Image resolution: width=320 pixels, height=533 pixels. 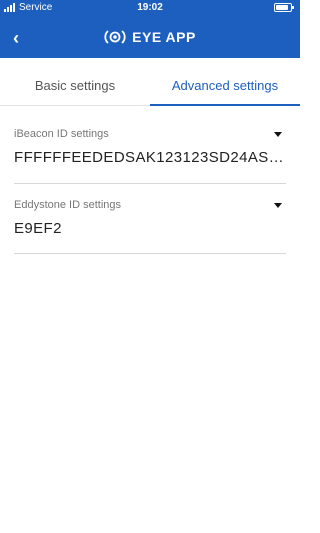 I want to click on eddystone-id-value: E9EF2, so click(x=38, y=228).